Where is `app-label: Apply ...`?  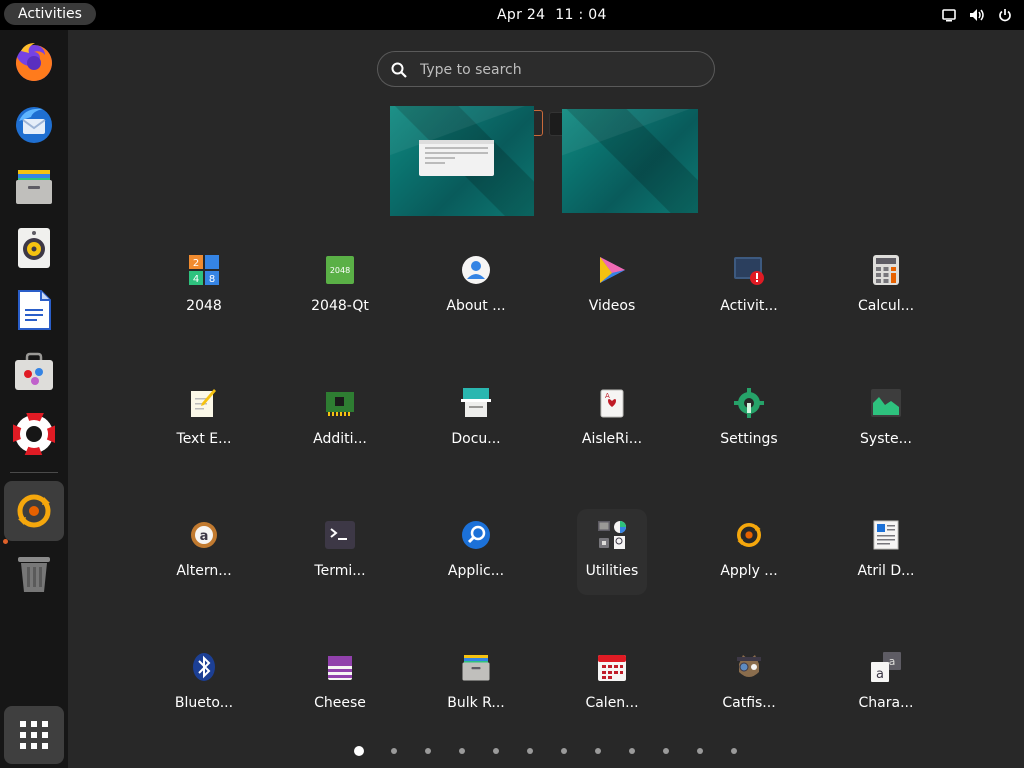 app-label: Apply ... is located at coordinates (749, 571).